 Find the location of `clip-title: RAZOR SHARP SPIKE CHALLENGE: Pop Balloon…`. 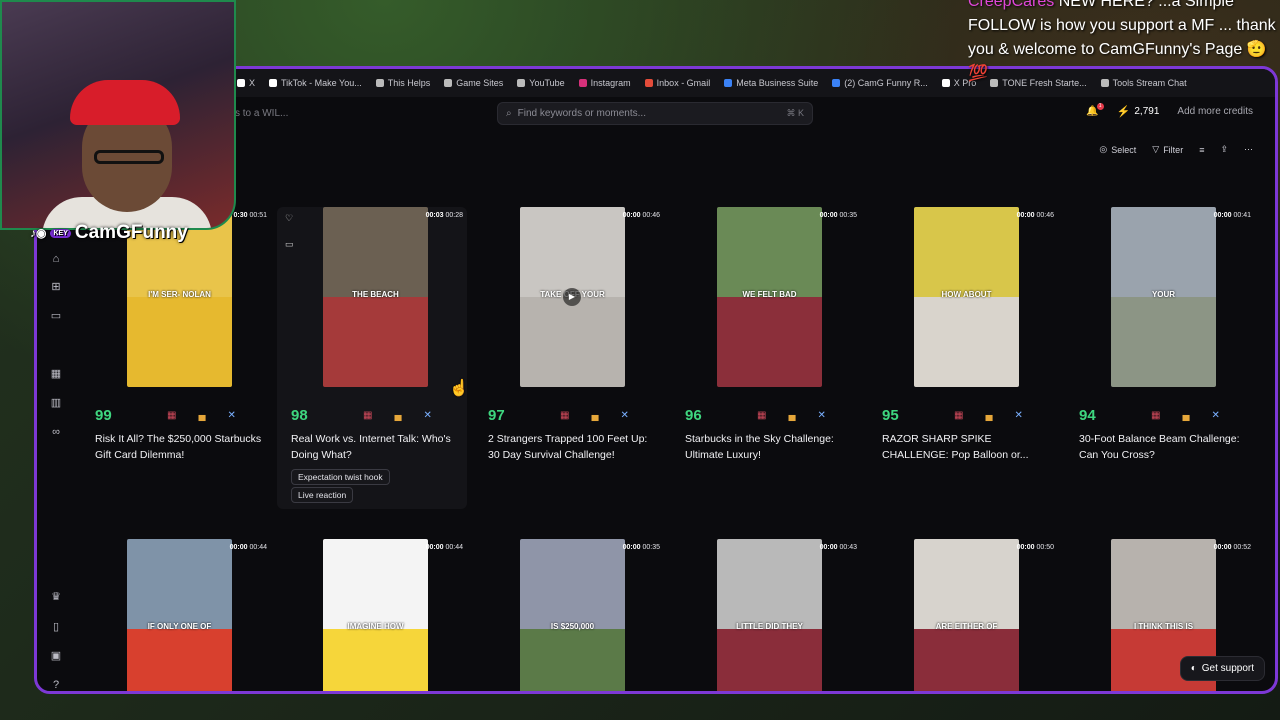

clip-title: RAZOR SHARP SPIKE CHALLENGE: Pop Balloon… is located at coordinates (967, 447).